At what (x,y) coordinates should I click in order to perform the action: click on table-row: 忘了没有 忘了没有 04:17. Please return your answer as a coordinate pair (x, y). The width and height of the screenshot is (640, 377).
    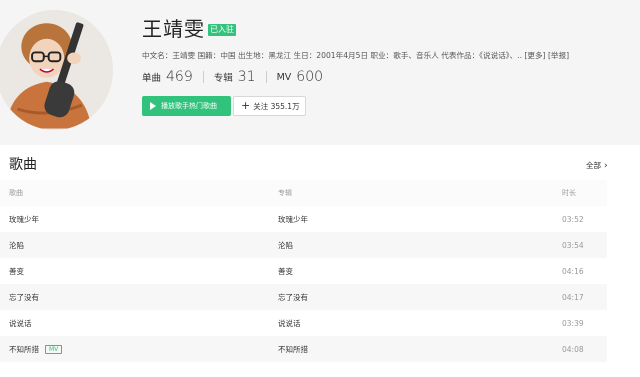
    Looking at the image, I should click on (303, 297).